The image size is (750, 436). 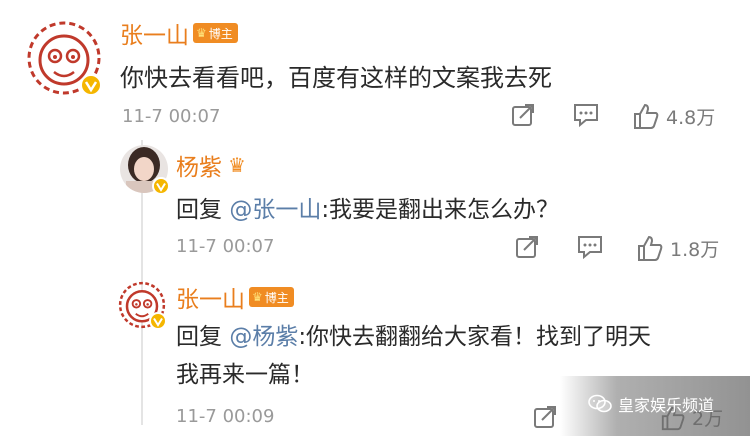 I want to click on like-count: 1.8万, so click(x=695, y=249).